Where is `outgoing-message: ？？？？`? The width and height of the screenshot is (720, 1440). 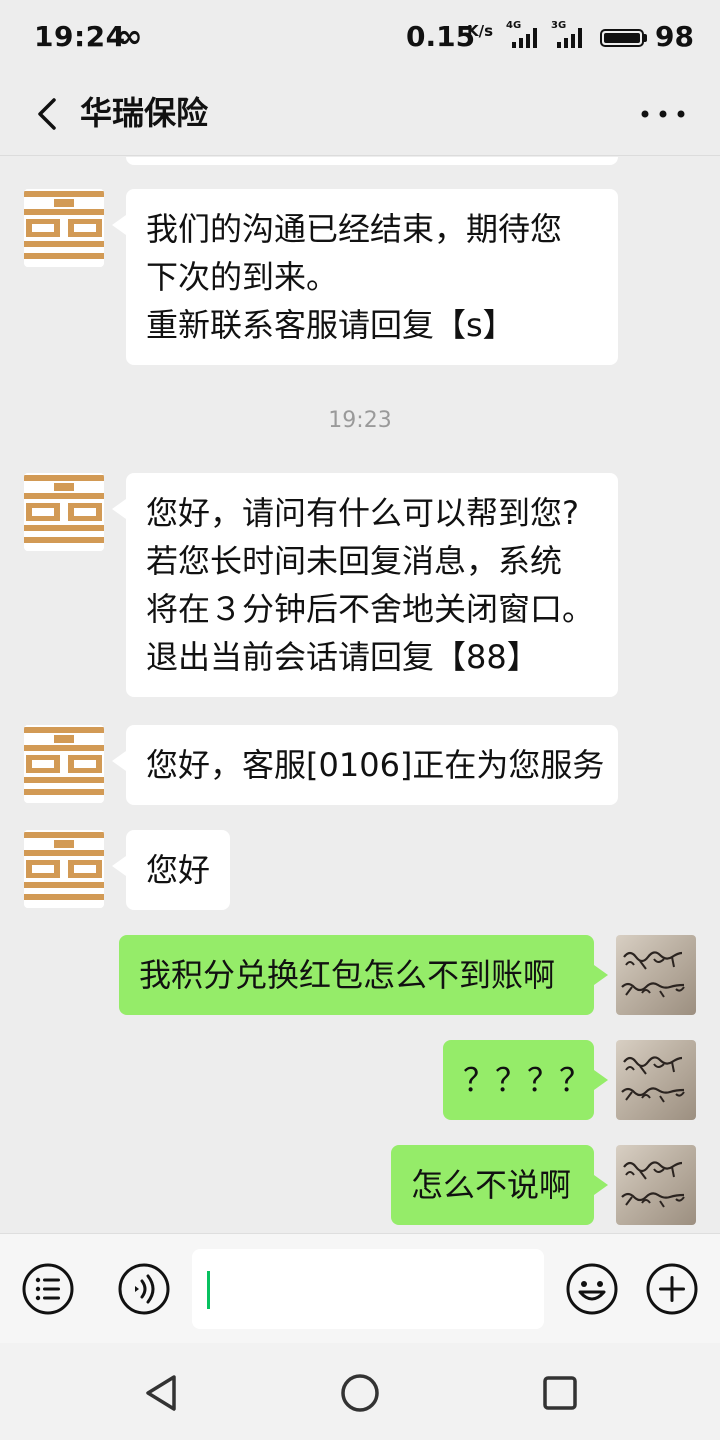
outgoing-message: ？？？？ is located at coordinates (525, 1080).